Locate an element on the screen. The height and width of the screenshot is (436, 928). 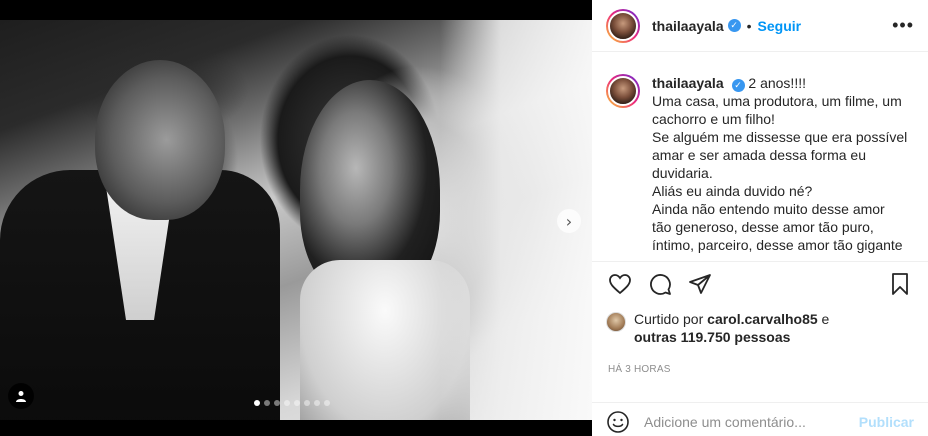
follow-button: Seguir is located at coordinates (780, 26).